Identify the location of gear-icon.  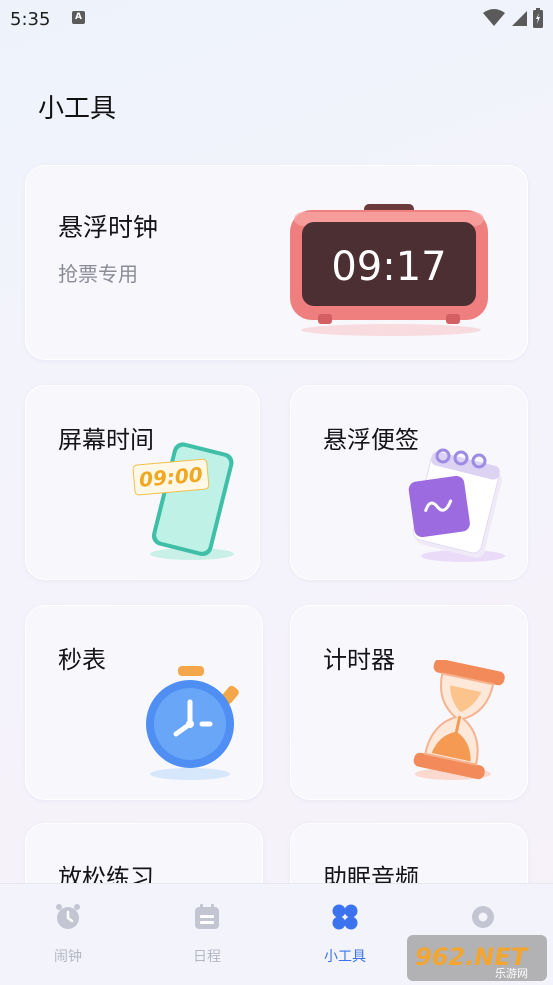
(483, 917).